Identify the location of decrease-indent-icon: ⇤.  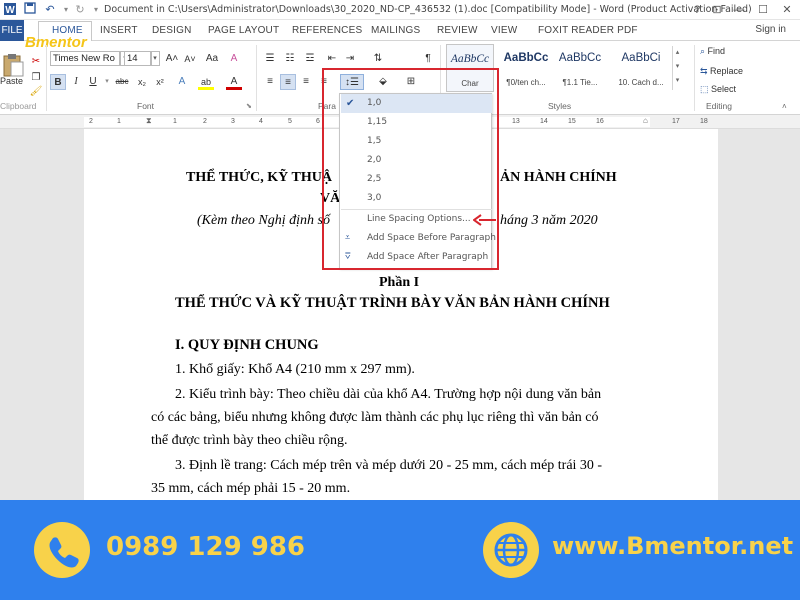
(332, 59).